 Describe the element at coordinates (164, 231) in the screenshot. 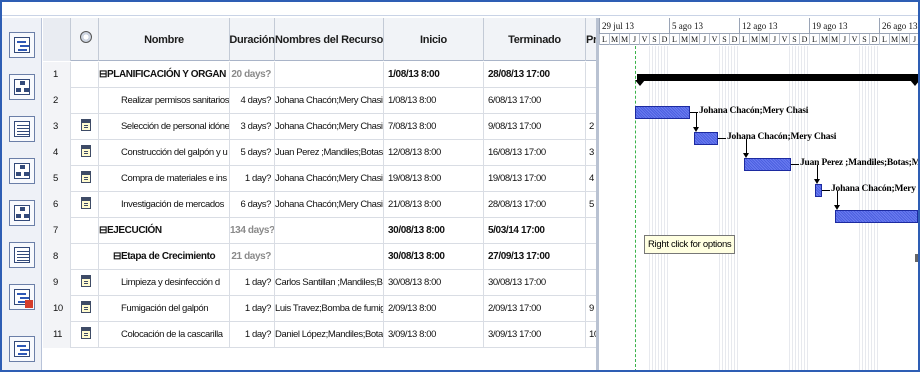

I see `task-name-cell: ⊟EJECUCIÓN` at that location.